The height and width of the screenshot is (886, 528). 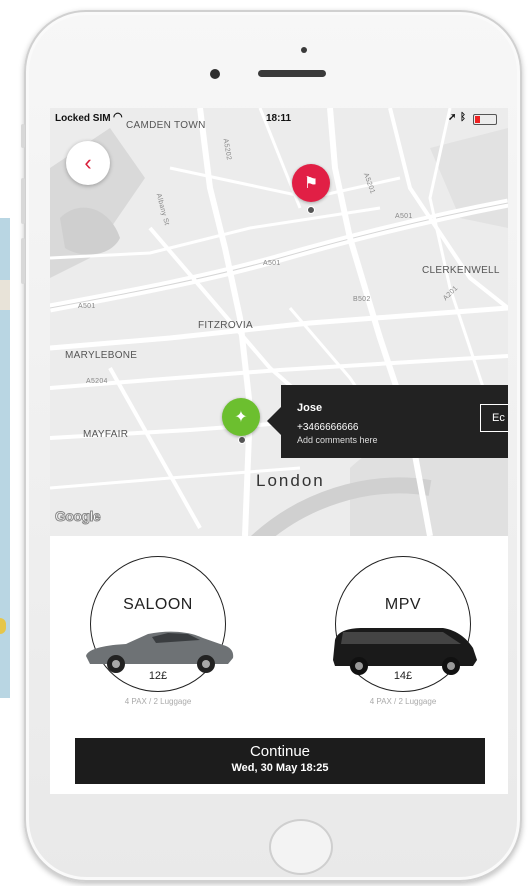 What do you see at coordinates (158, 676) in the screenshot?
I see `vehicle-price: 12£` at bounding box center [158, 676].